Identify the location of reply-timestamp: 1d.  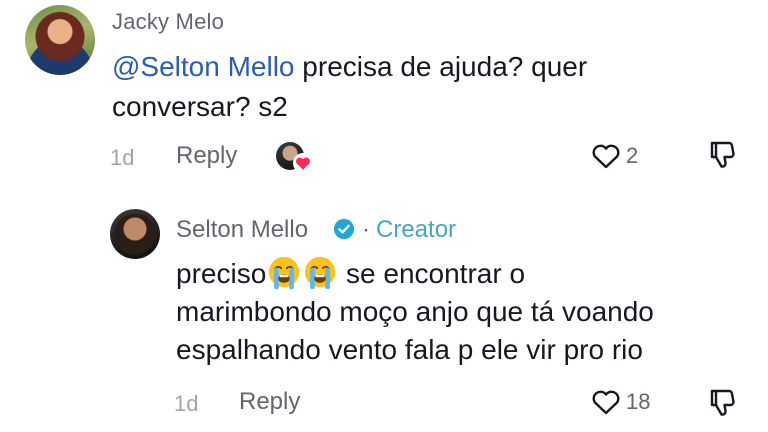
(186, 403).